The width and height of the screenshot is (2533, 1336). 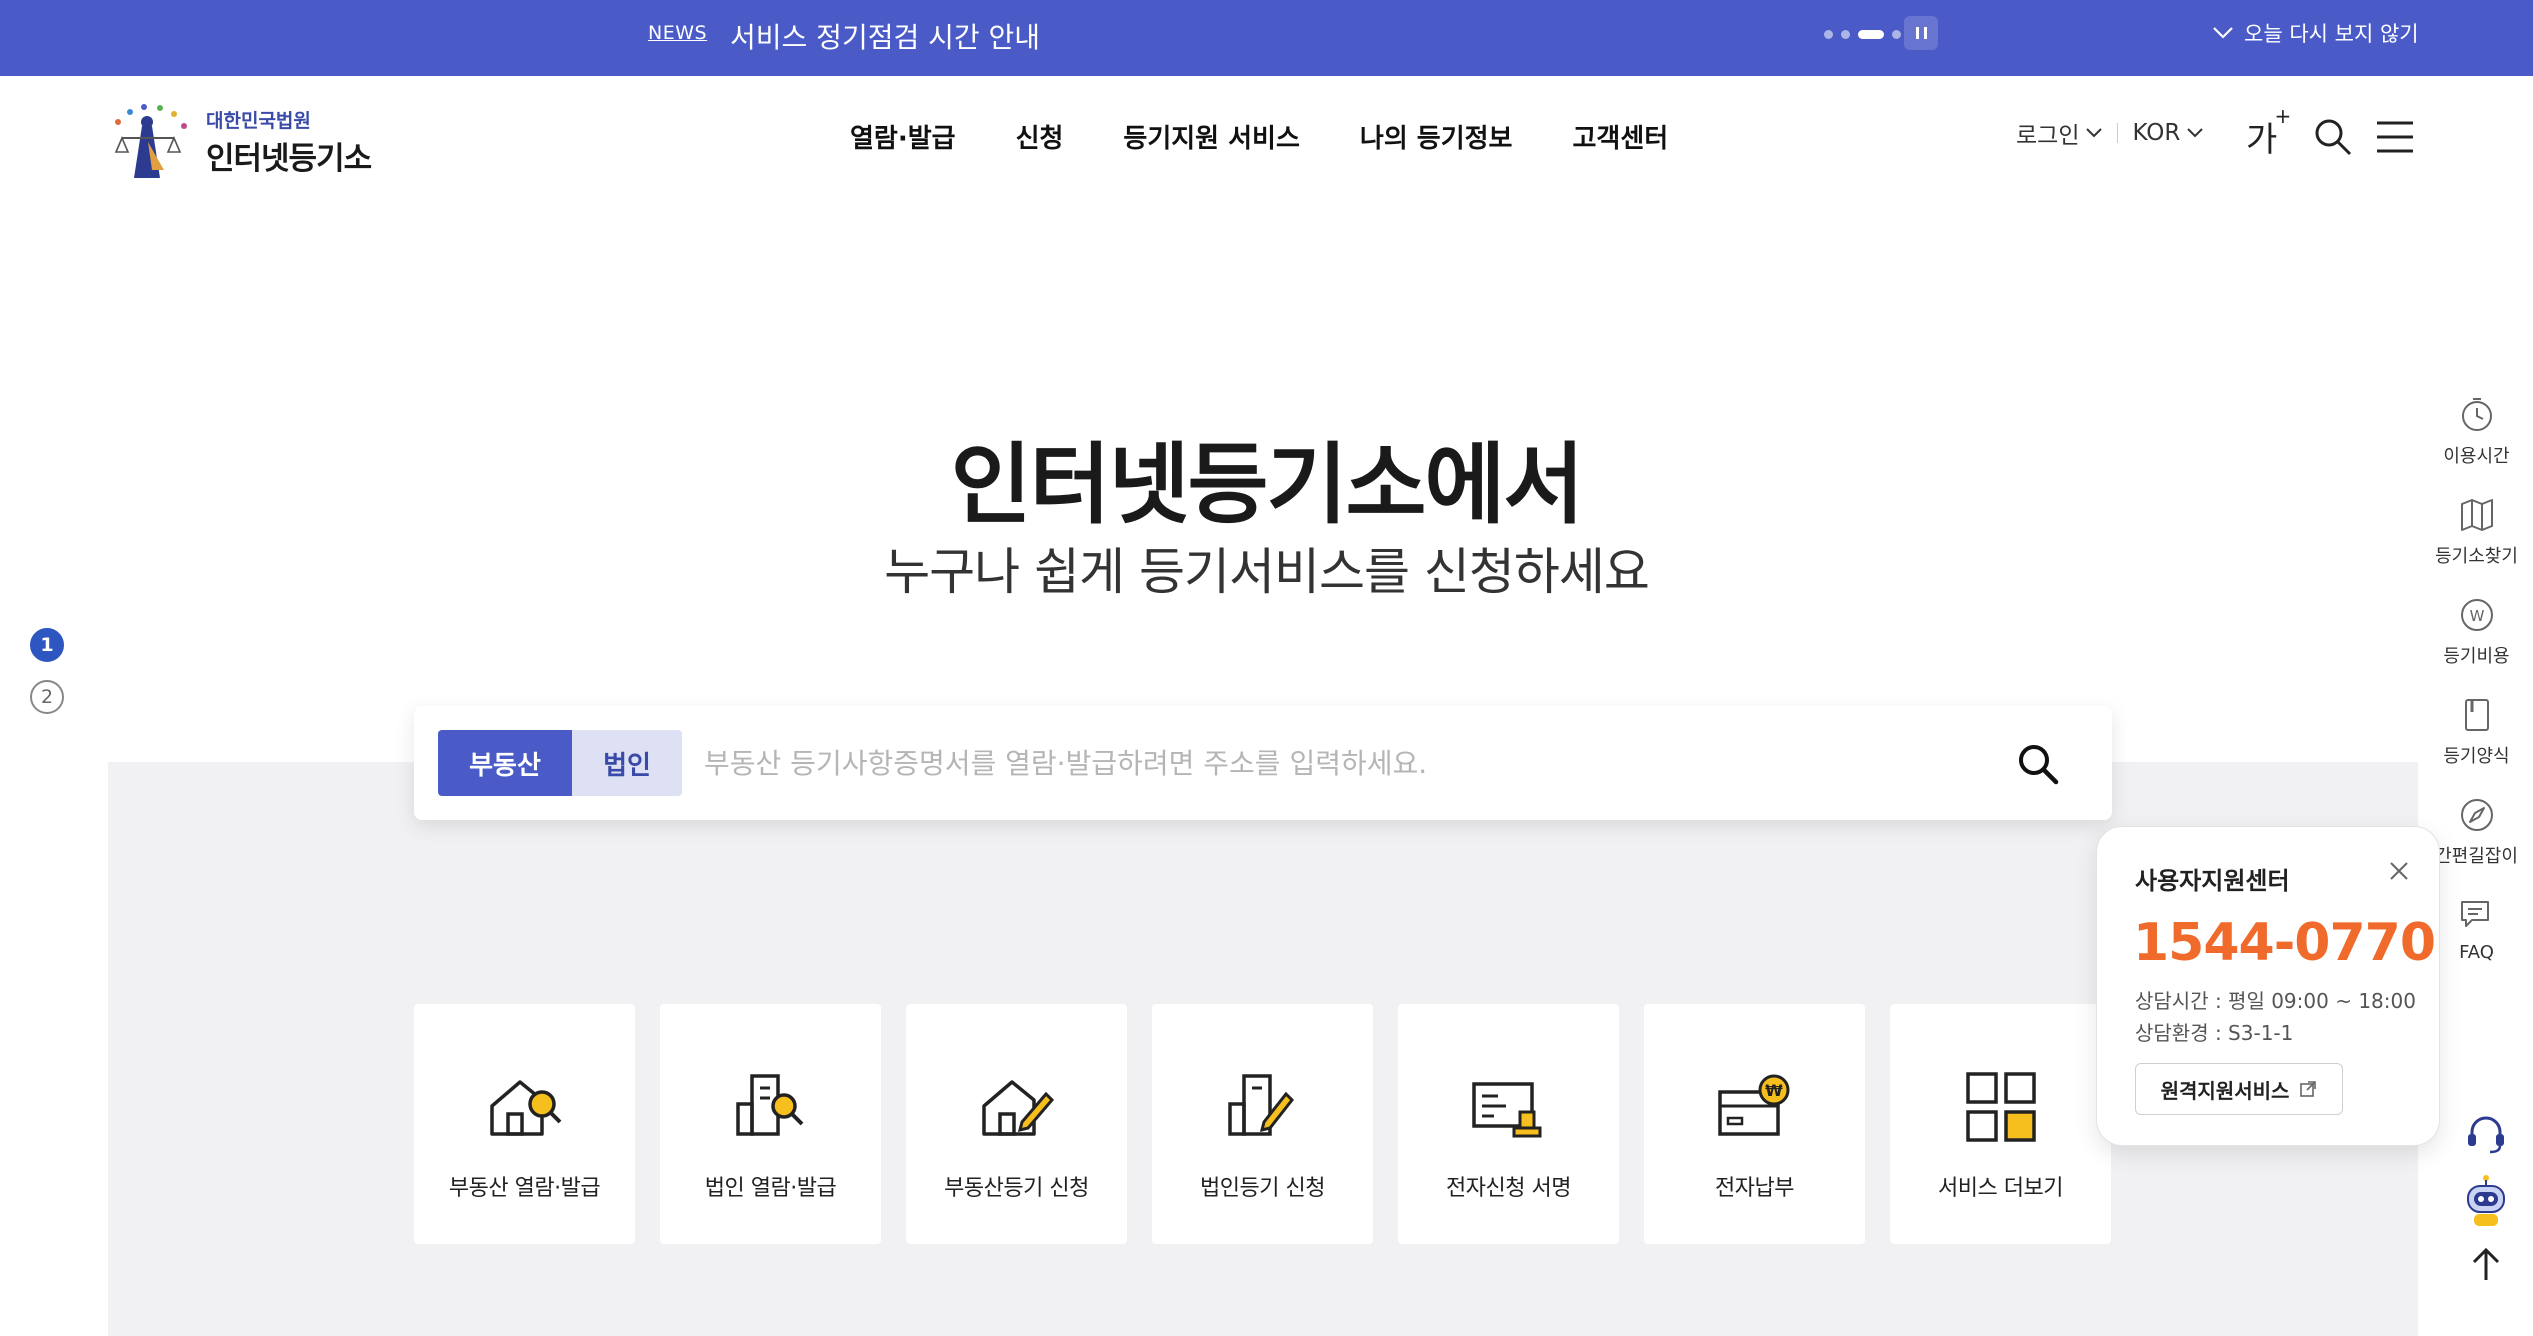 I want to click on chatbot-icon, so click(x=2486, y=1200).